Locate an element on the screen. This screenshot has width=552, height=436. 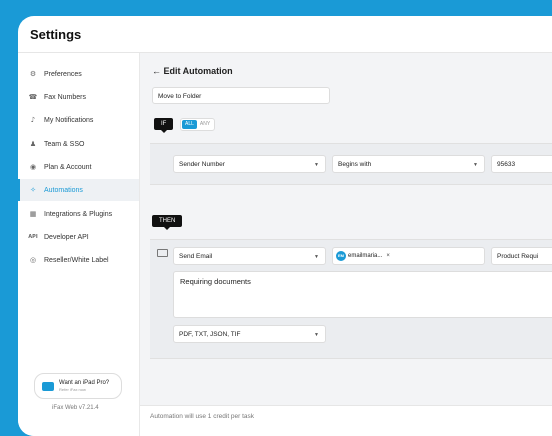
condition-operator-value: Begins with is located at coordinates (355, 164).